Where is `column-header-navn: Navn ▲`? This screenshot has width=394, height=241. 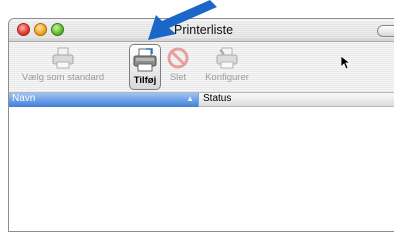
column-header-navn: Navn ▲ is located at coordinates (104, 100).